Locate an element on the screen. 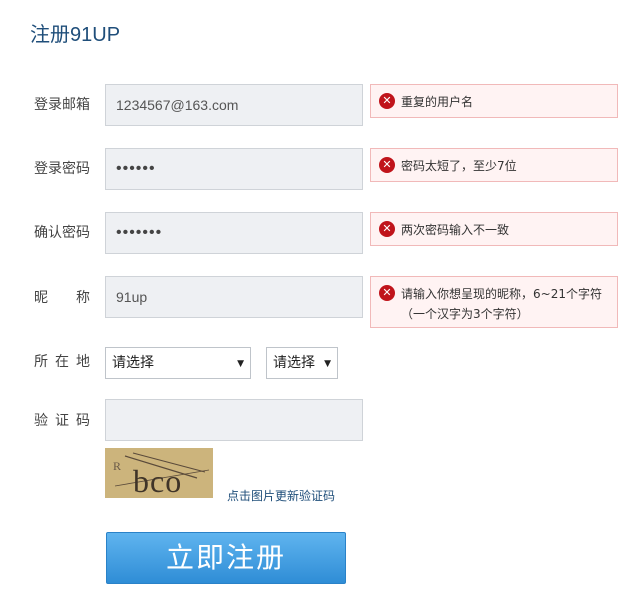 This screenshot has width=620, height=603. city-select: 请选择 ▼ is located at coordinates (302, 363).